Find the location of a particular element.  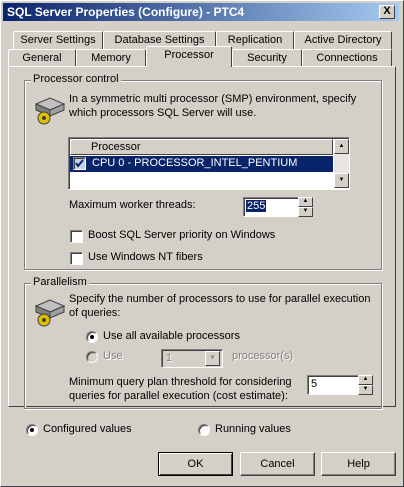

nt-fibers-label: Use Windows NT fibers is located at coordinates (145, 257).